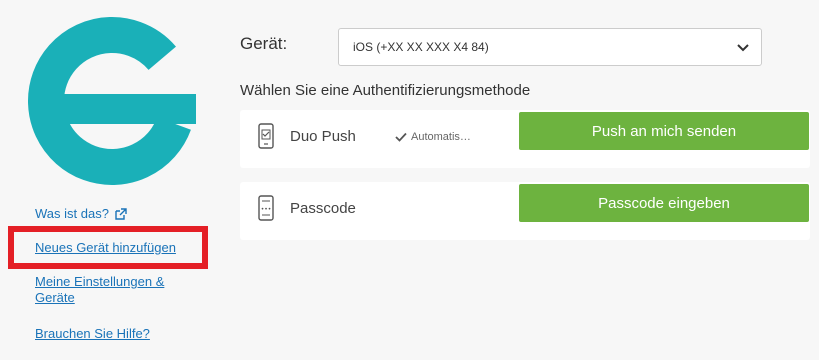 This screenshot has height=360, width=819. I want to click on enter-passcode-button: Passcode eingeben, so click(664, 203).